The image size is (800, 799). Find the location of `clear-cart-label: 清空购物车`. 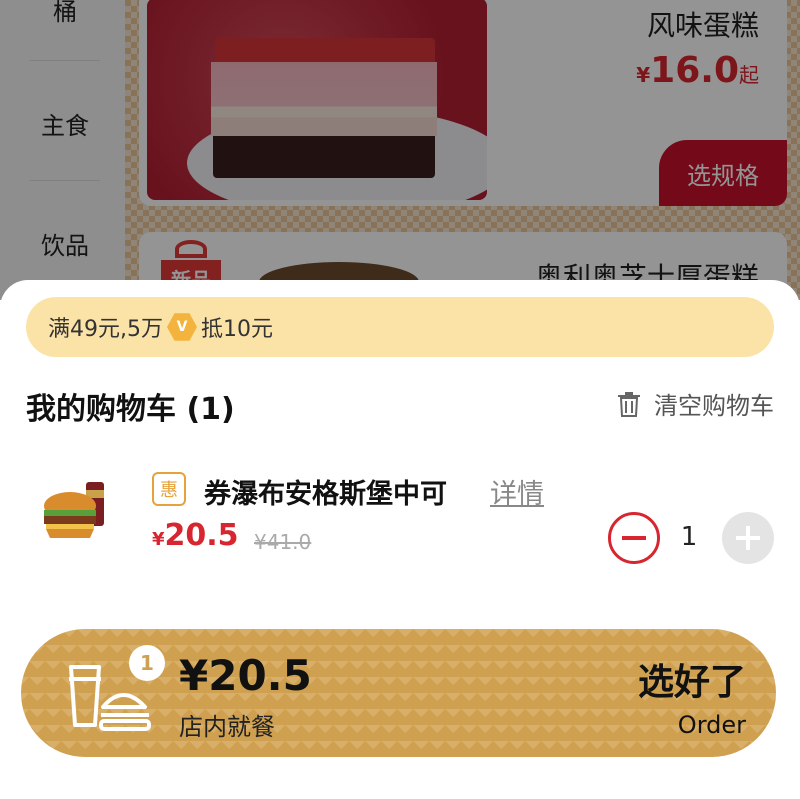

clear-cart-label: 清空购物车 is located at coordinates (714, 406).